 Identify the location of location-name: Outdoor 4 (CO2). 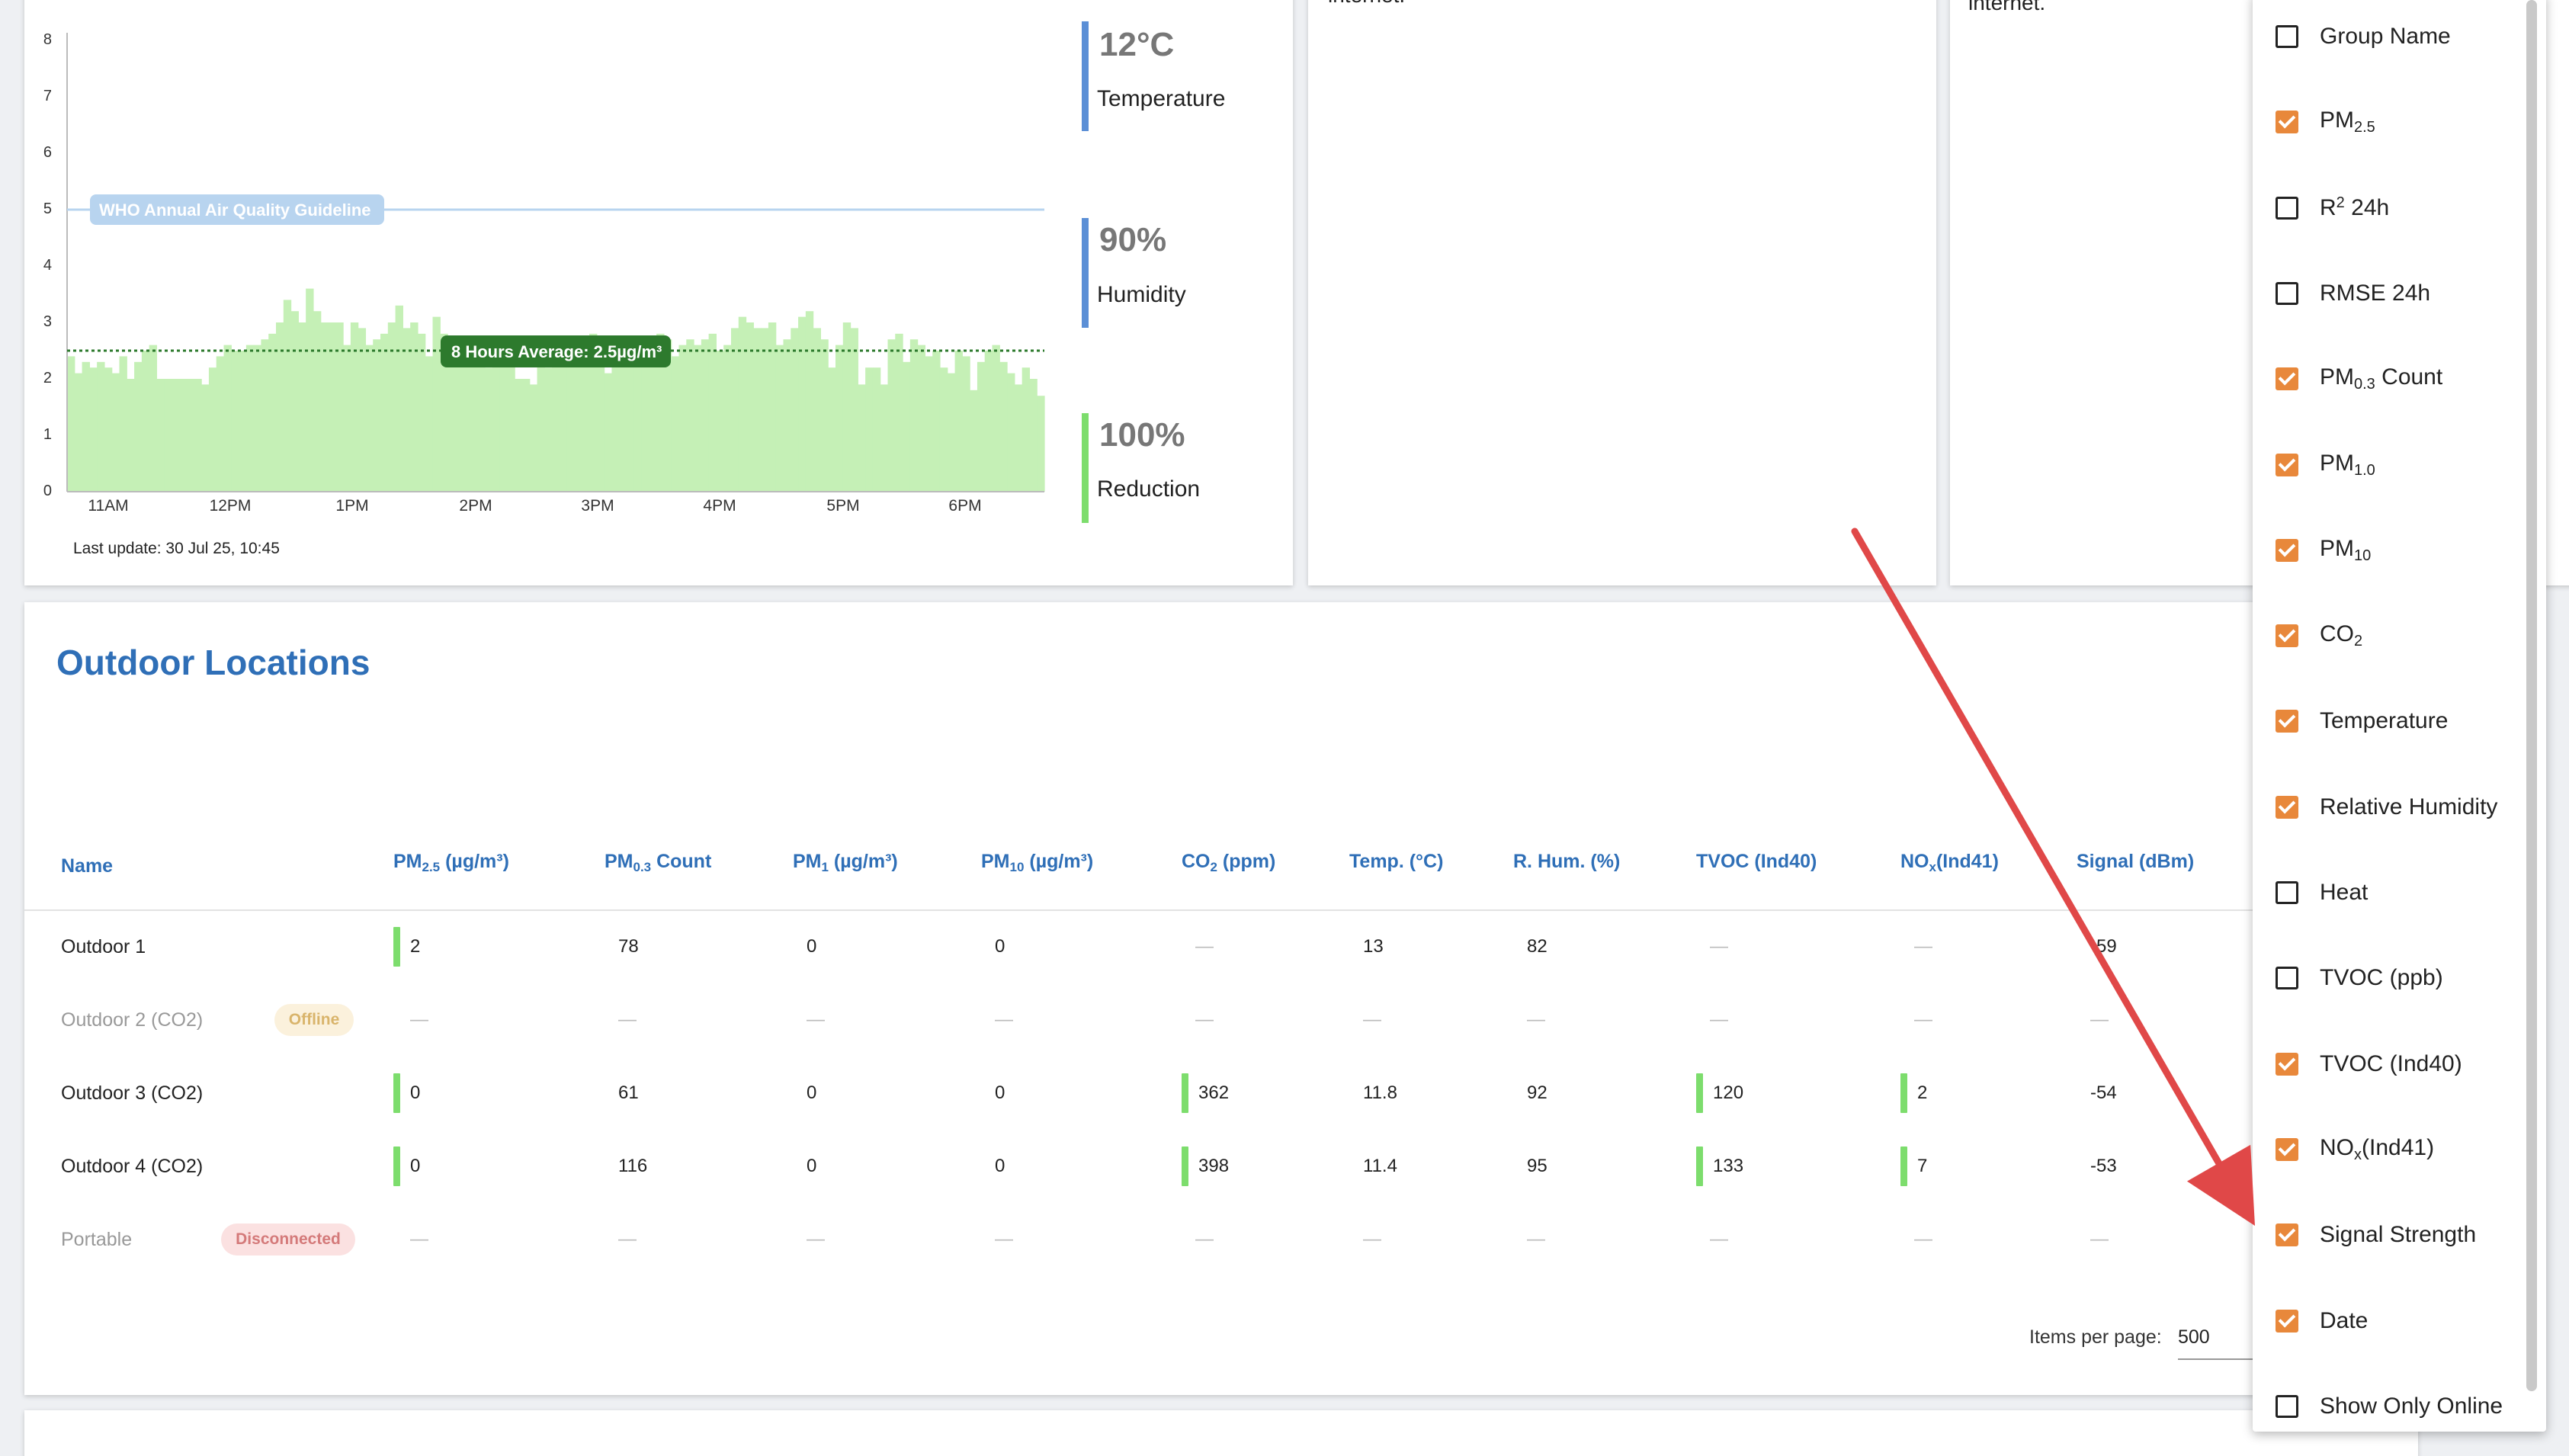
(132, 1167).